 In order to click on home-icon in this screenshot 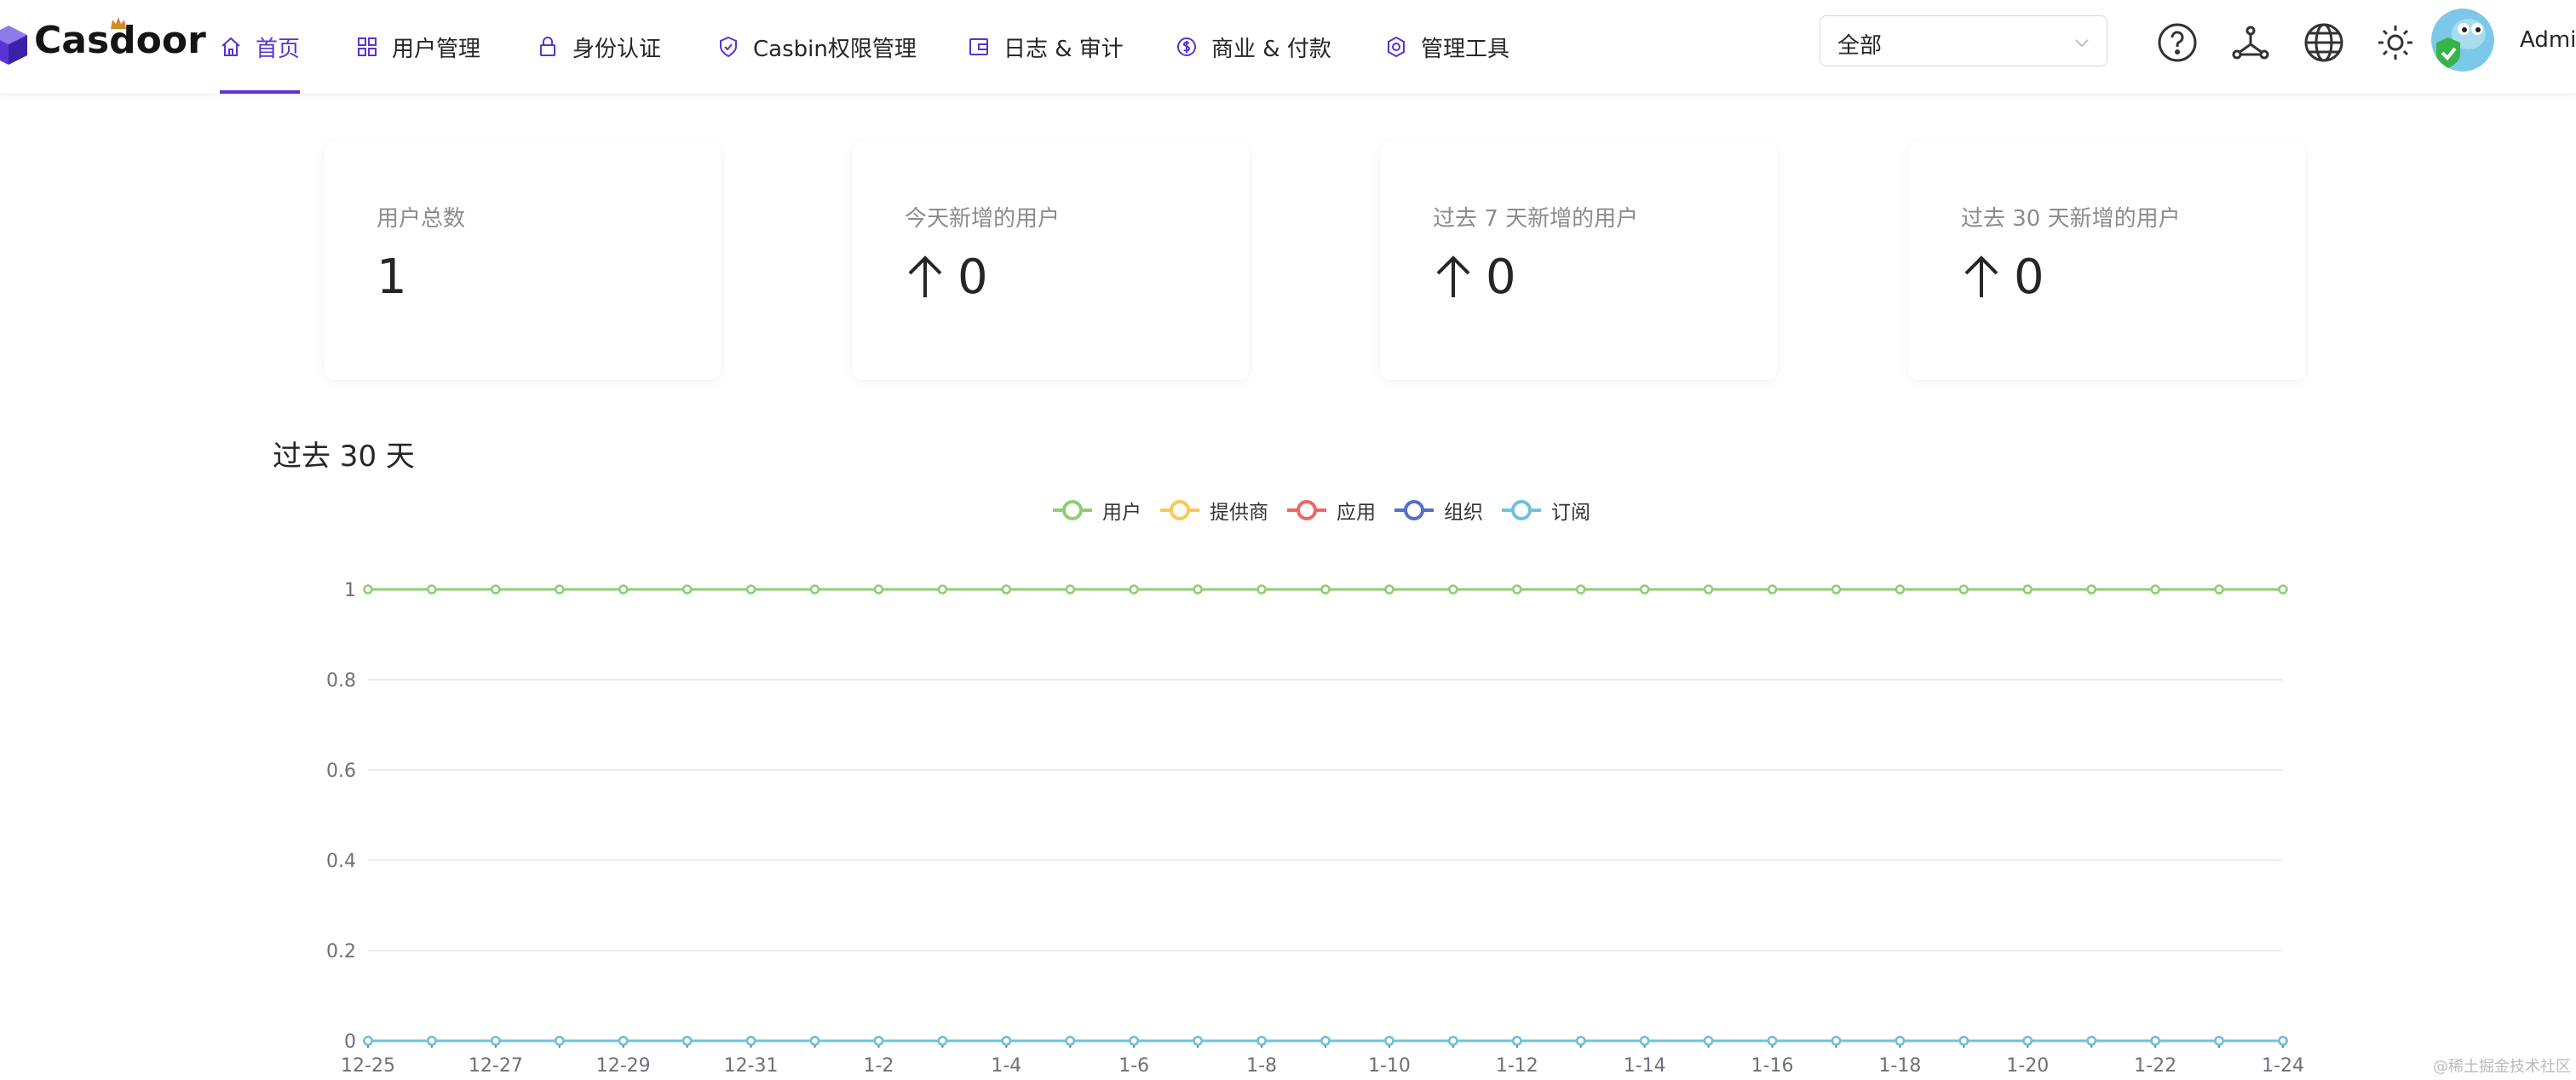, I will do `click(231, 46)`.